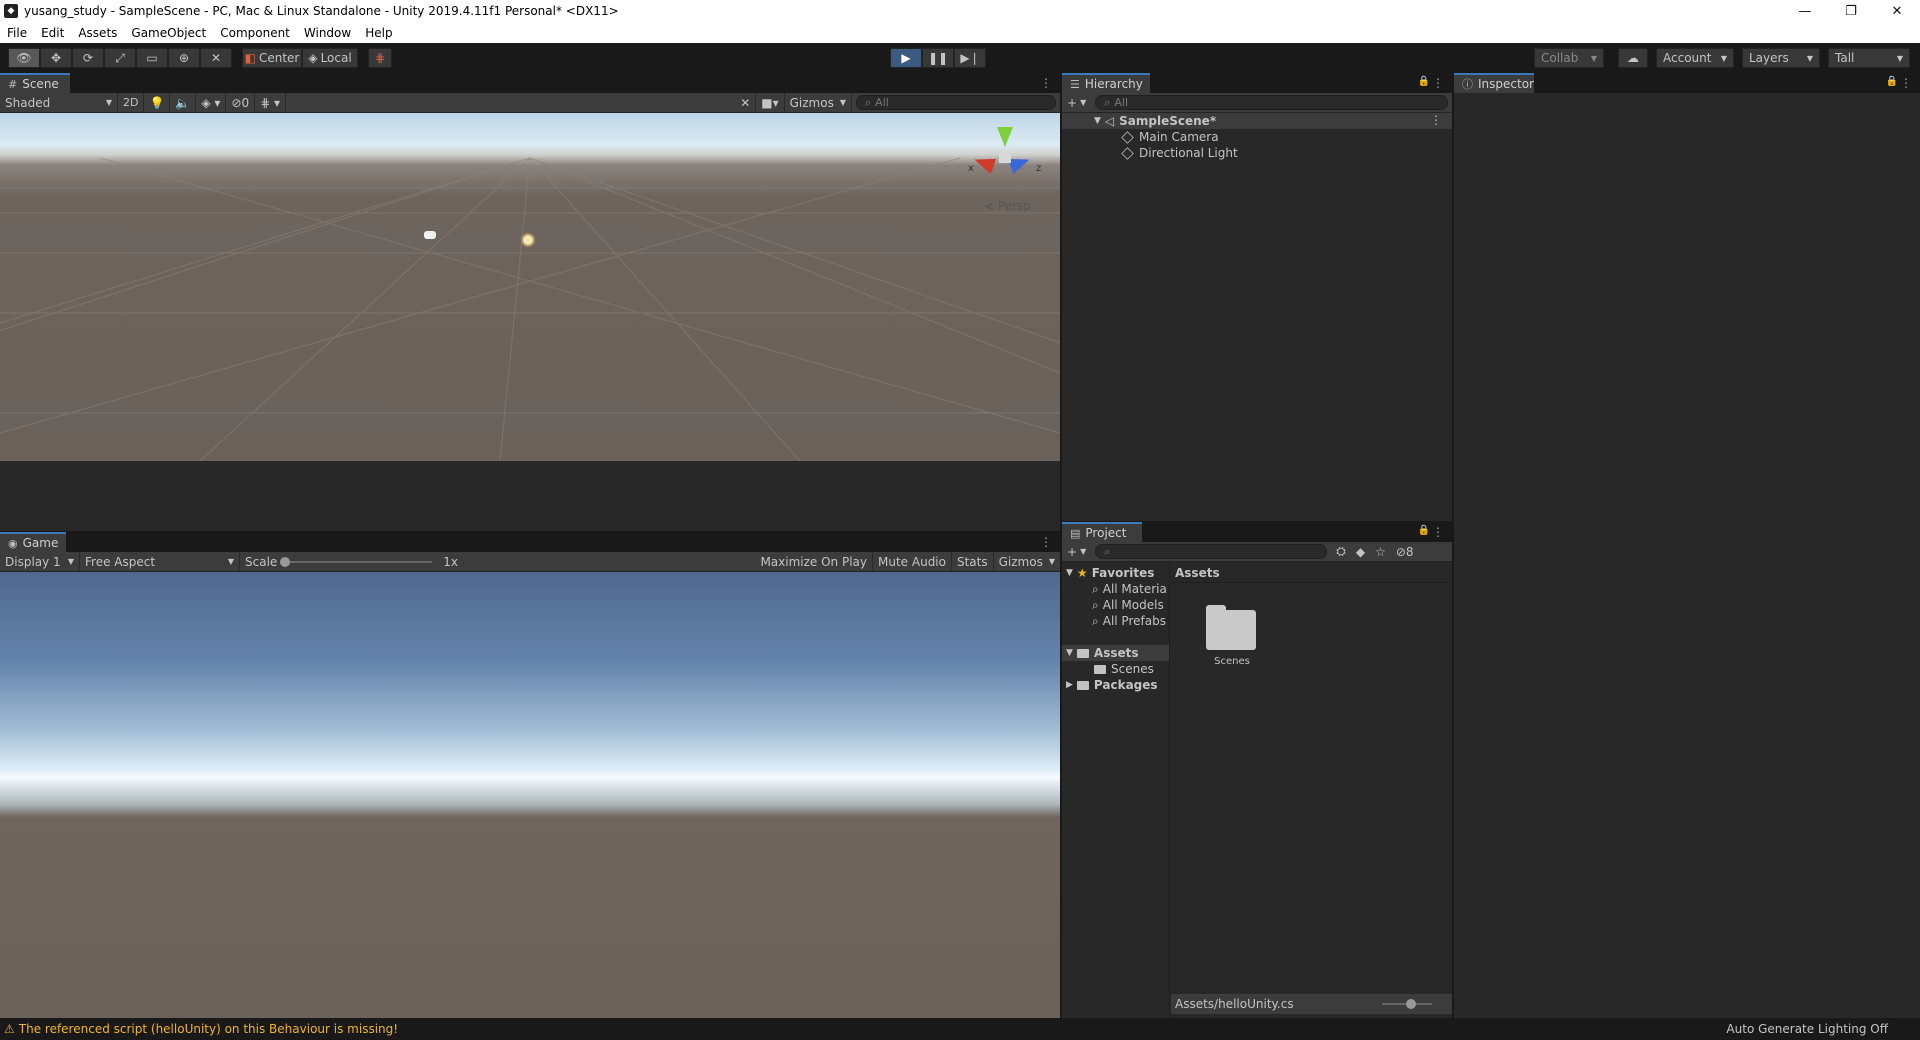  What do you see at coordinates (1110, 573) in the screenshot?
I see `favorites-row: ▼ ★ Favorites` at bounding box center [1110, 573].